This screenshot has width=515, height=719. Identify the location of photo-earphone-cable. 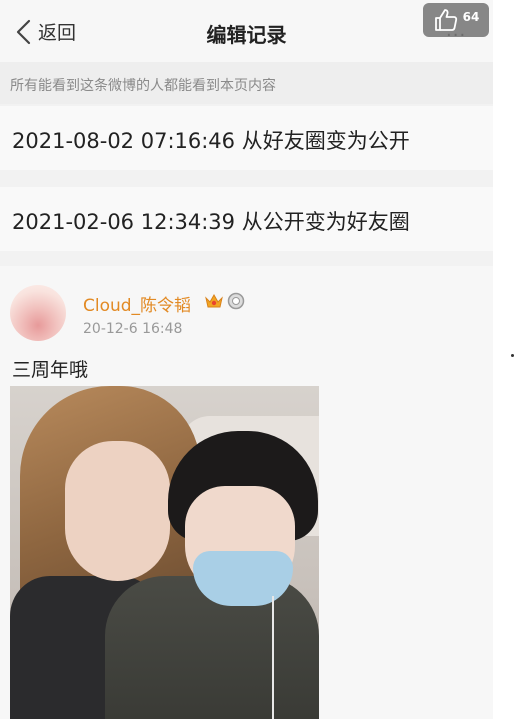
(273, 657).